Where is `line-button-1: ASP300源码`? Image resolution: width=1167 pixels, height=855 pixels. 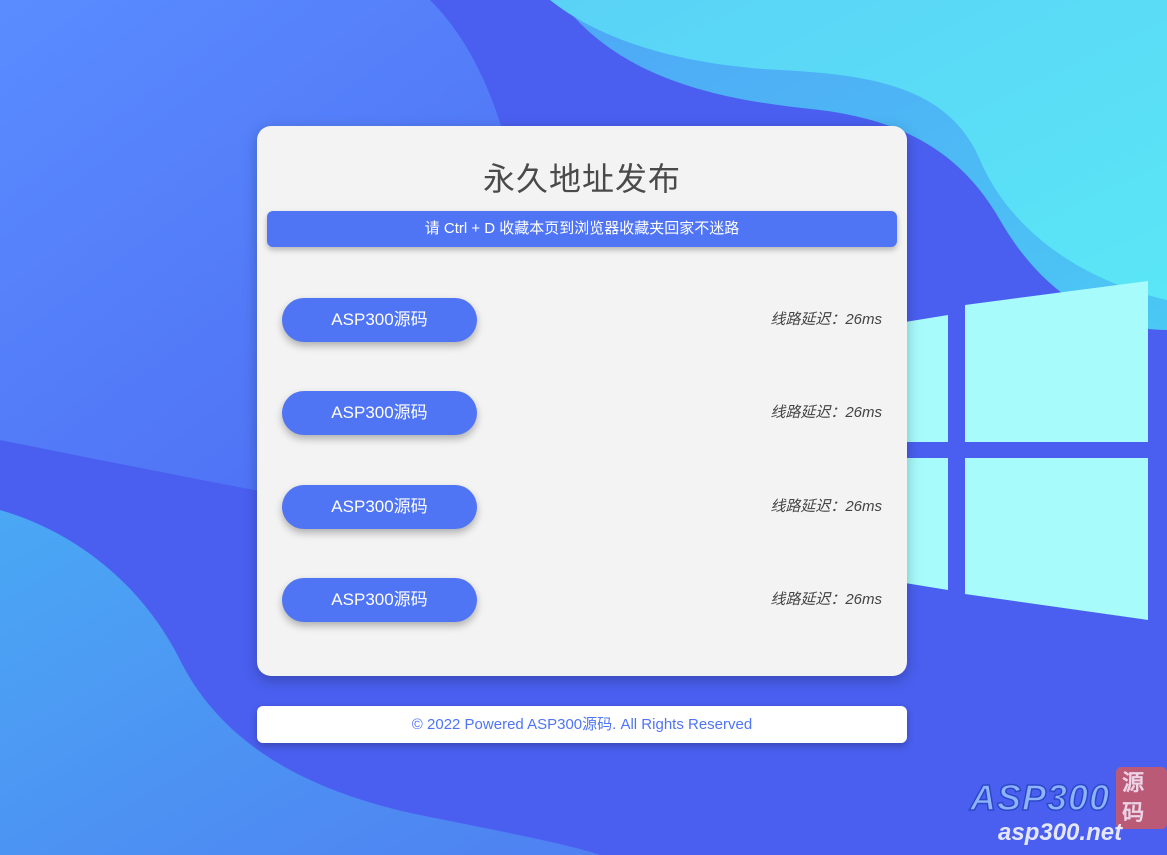
line-button-1: ASP300源码 is located at coordinates (379, 320).